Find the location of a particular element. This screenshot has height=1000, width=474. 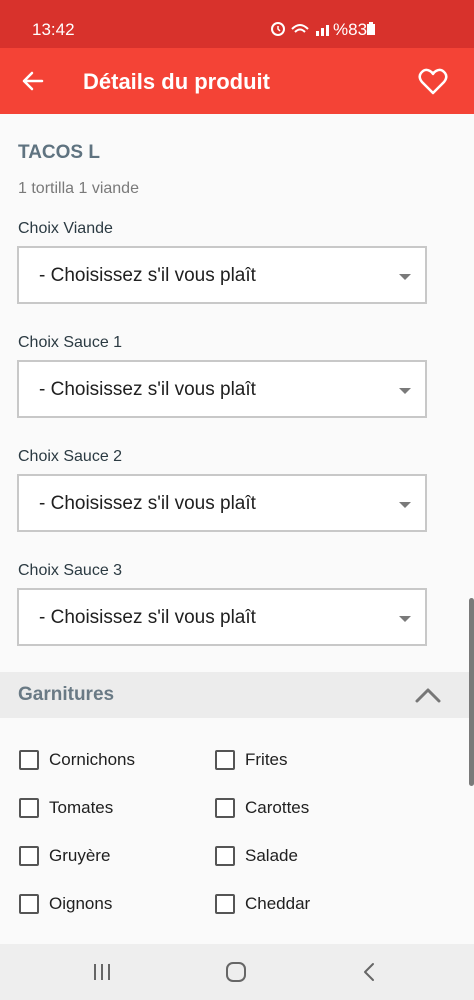

checkbox-oignons: Oignons is located at coordinates (65, 904).